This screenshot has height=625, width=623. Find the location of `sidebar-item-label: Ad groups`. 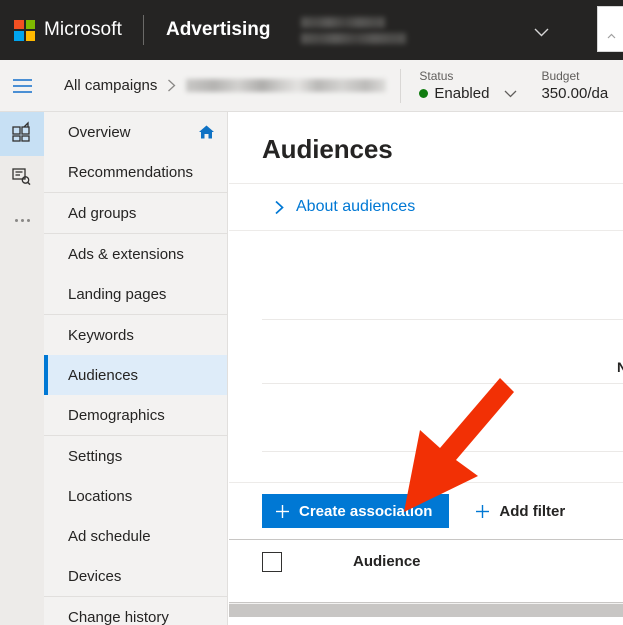

sidebar-item-label: Ad groups is located at coordinates (102, 213).